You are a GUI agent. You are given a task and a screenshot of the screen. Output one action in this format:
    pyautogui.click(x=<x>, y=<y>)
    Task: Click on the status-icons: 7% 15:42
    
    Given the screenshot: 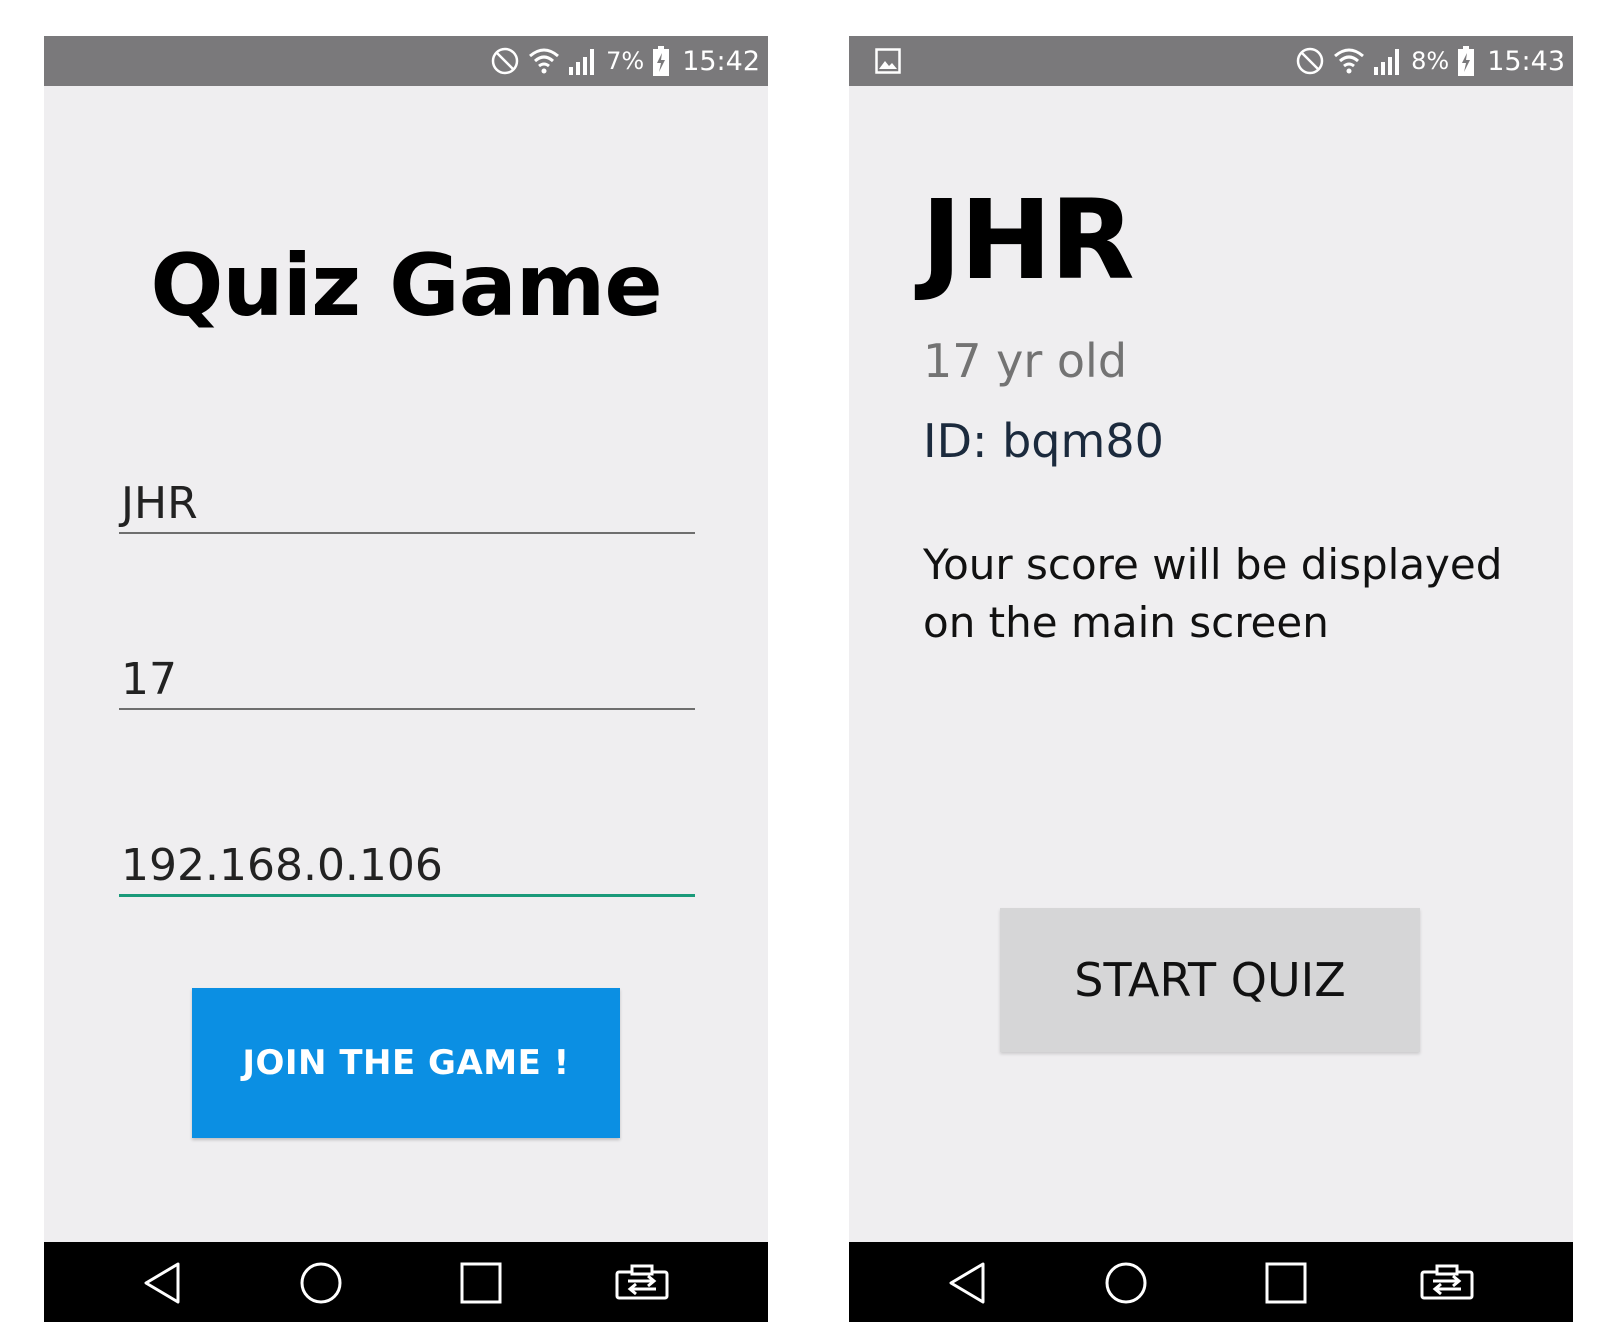 What is the action you would take?
    pyautogui.click(x=625, y=61)
    